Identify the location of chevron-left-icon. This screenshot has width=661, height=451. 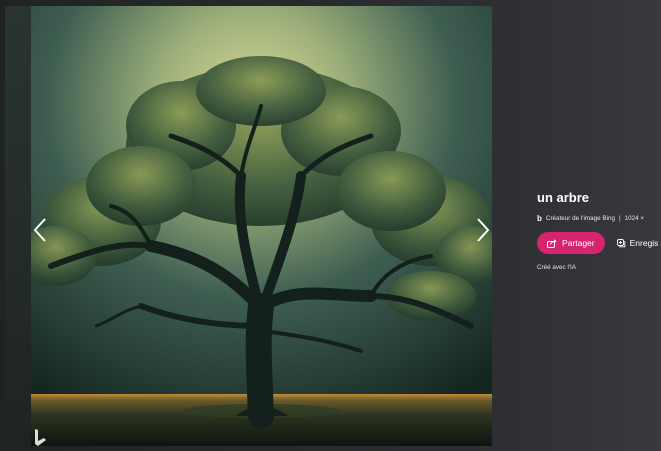
(39, 230).